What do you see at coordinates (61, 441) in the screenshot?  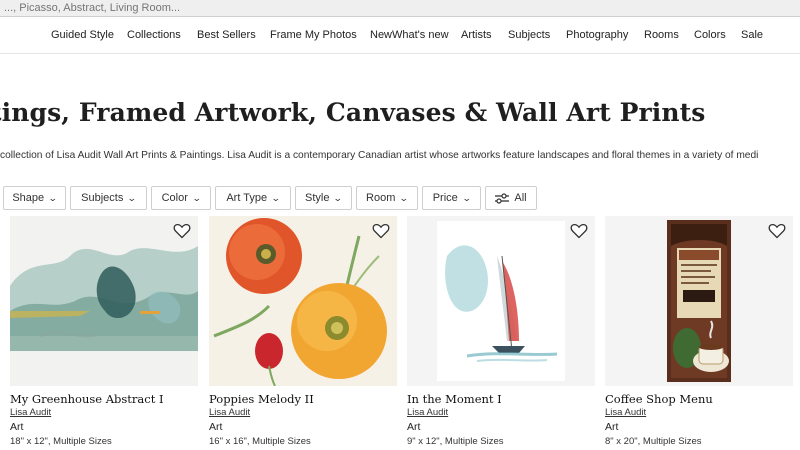 I see `product-size: 18" x 12", Multiple Sizes` at bounding box center [61, 441].